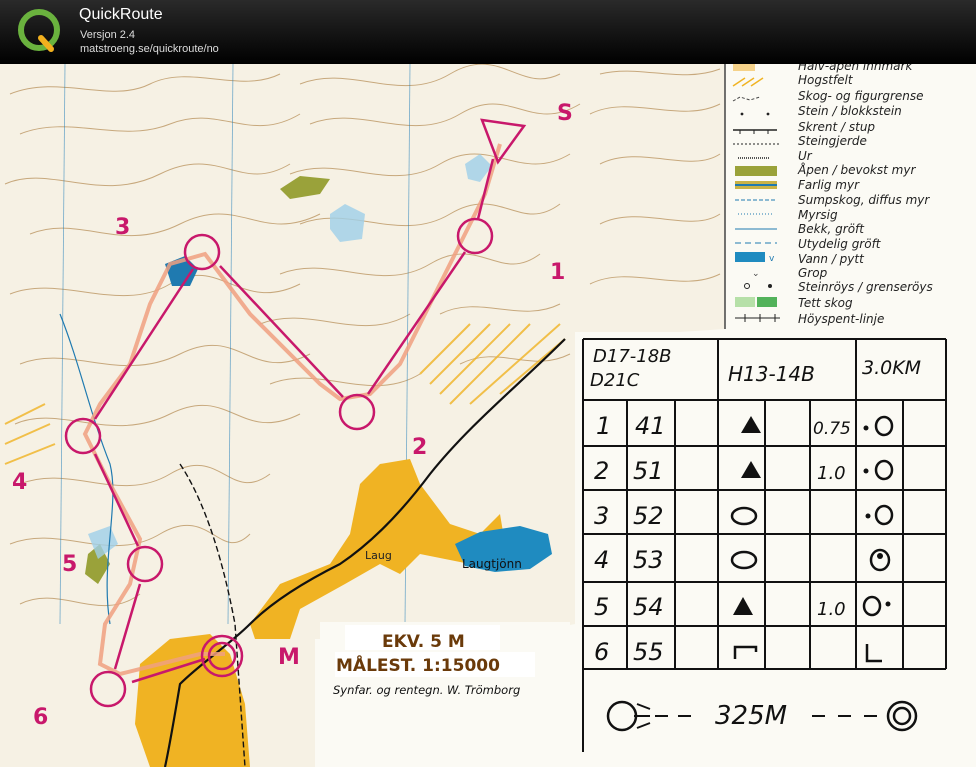  What do you see at coordinates (122, 227) in the screenshot?
I see `label-control-3: 3` at bounding box center [122, 227].